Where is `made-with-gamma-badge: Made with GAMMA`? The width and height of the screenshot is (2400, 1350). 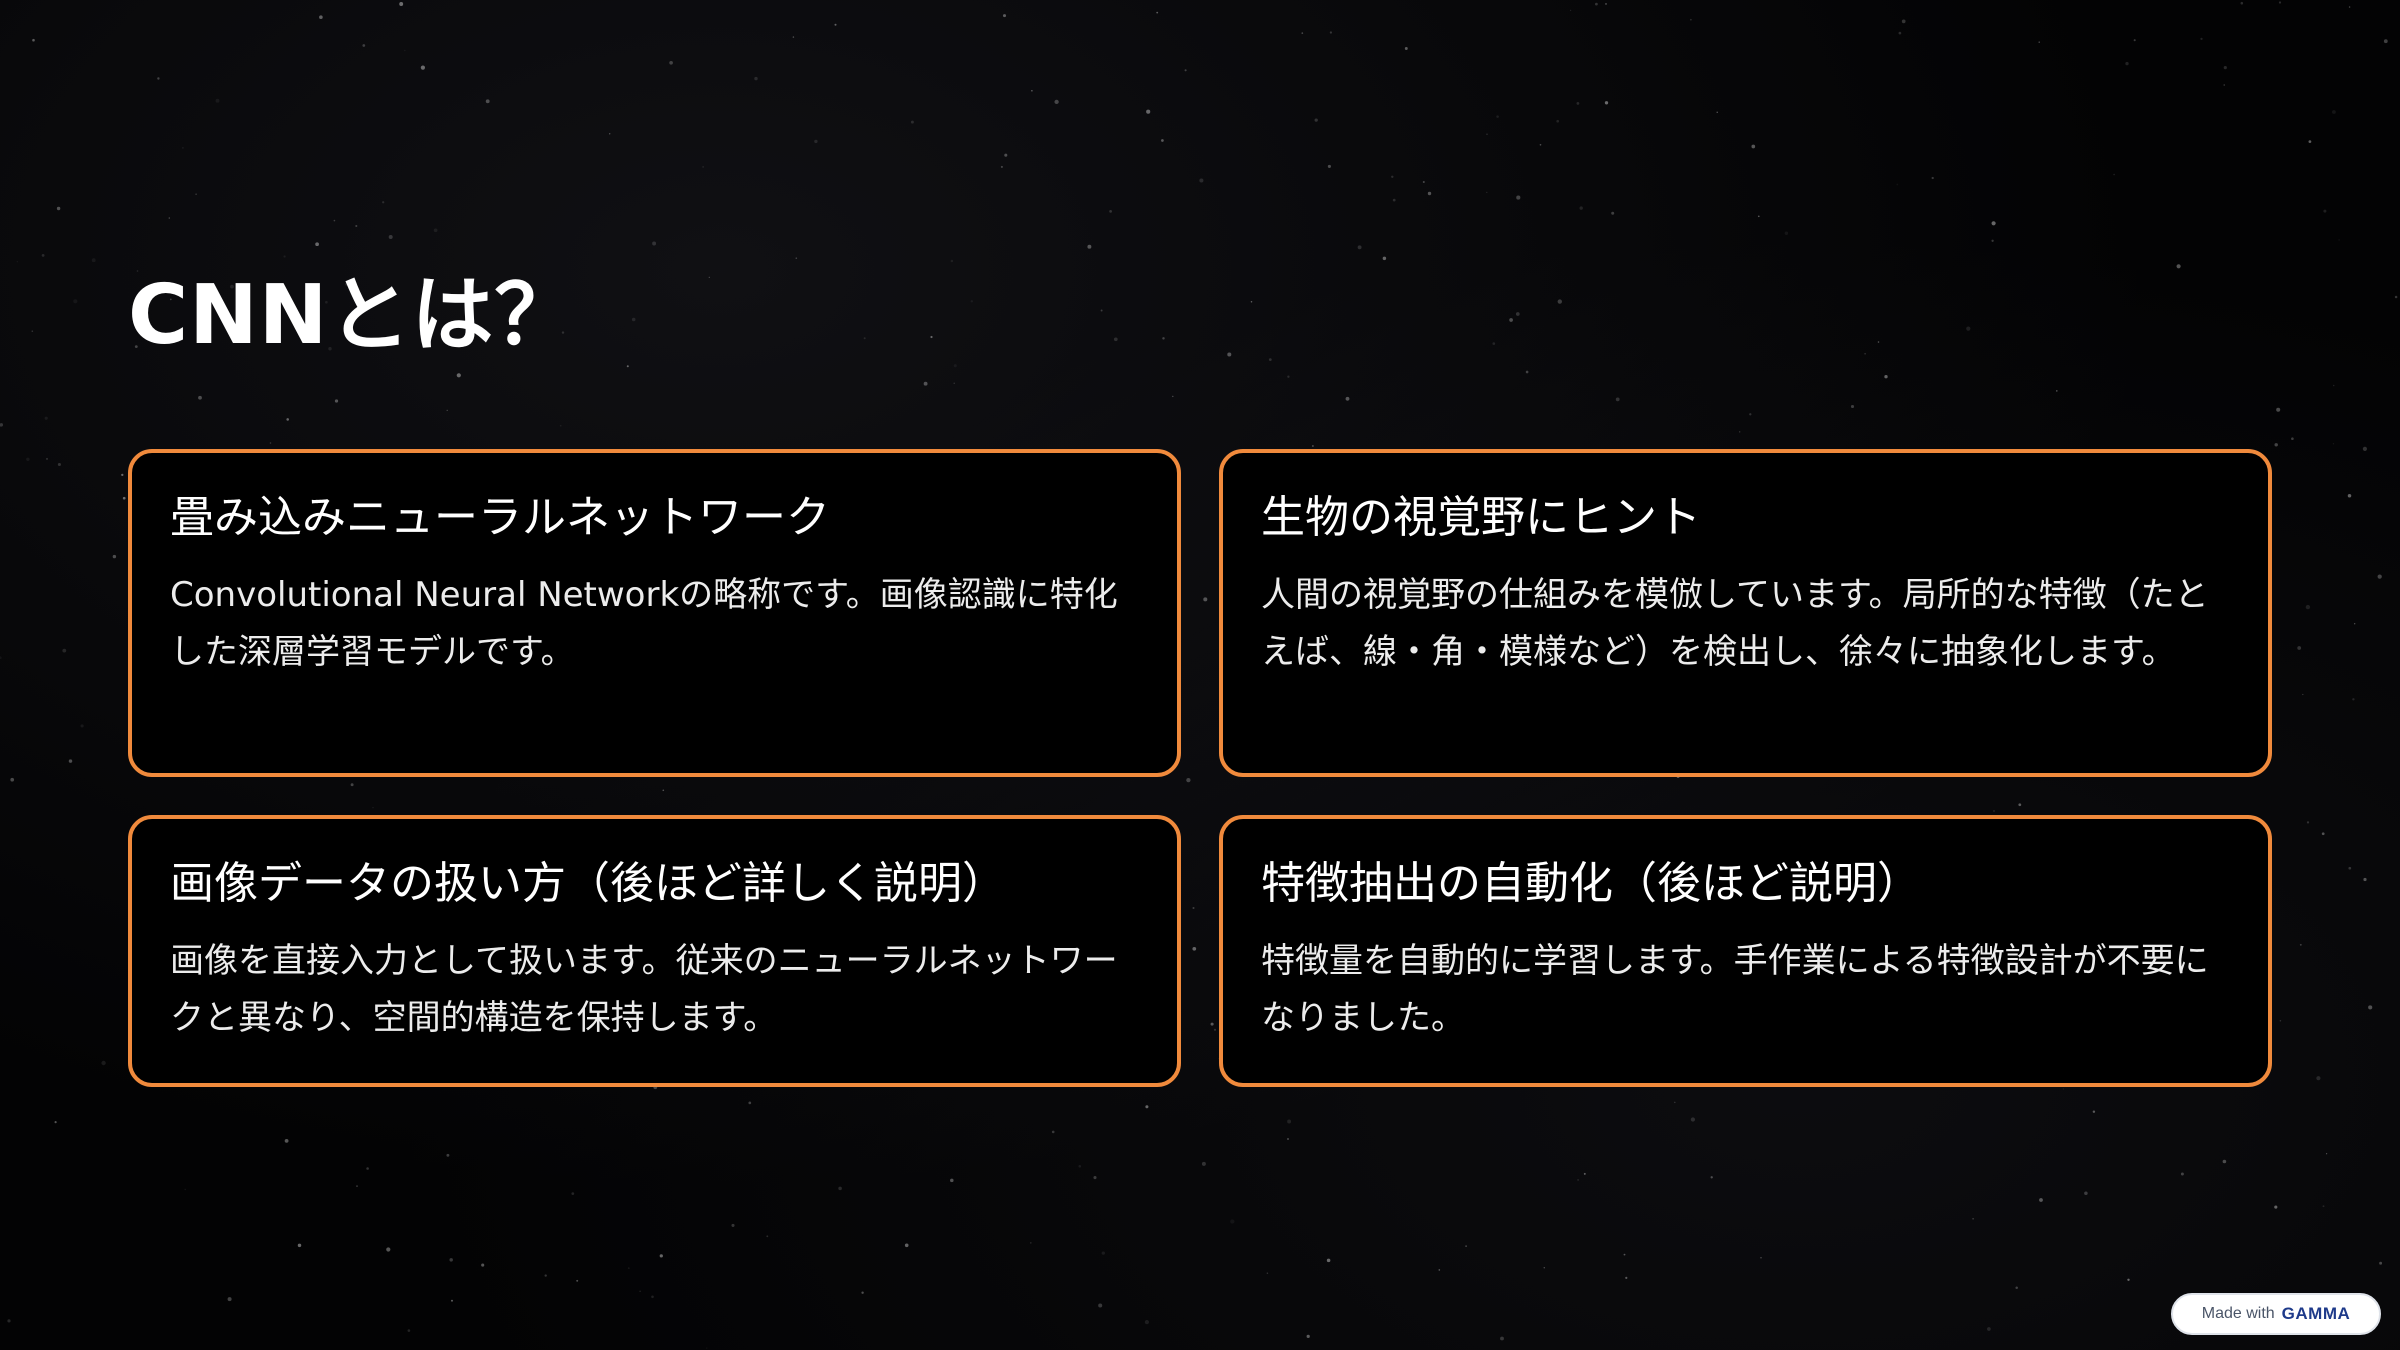
made-with-gamma-badge: Made with GAMMA is located at coordinates (2276, 1314).